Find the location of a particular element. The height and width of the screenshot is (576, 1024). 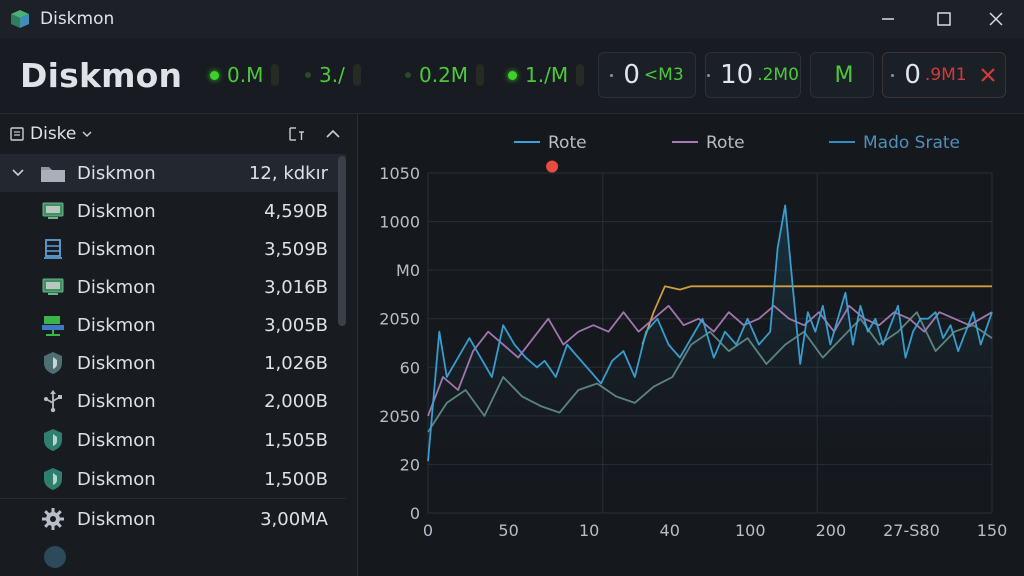

filter-icon is located at coordinates (297, 134).